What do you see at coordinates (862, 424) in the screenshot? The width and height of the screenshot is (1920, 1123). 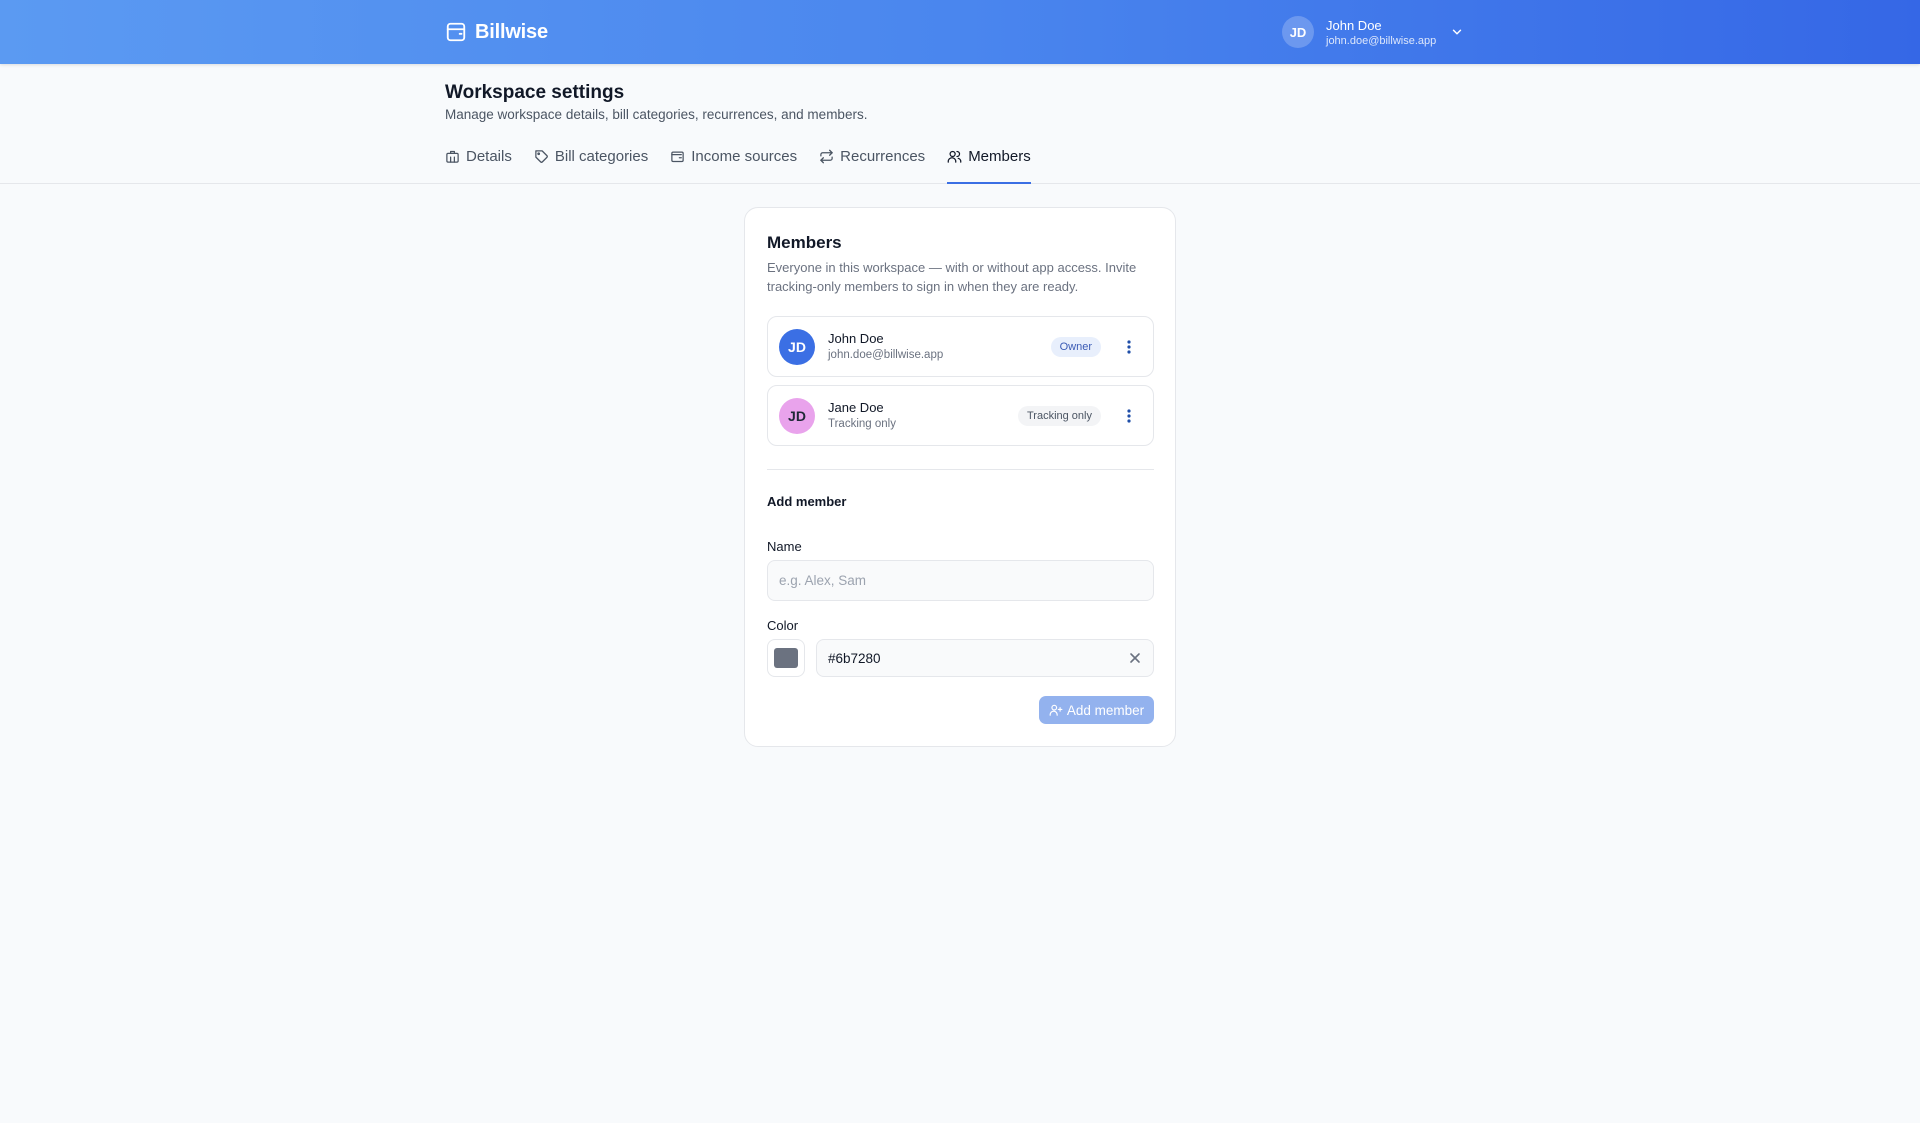 I see `member-status: Tracking only` at bounding box center [862, 424].